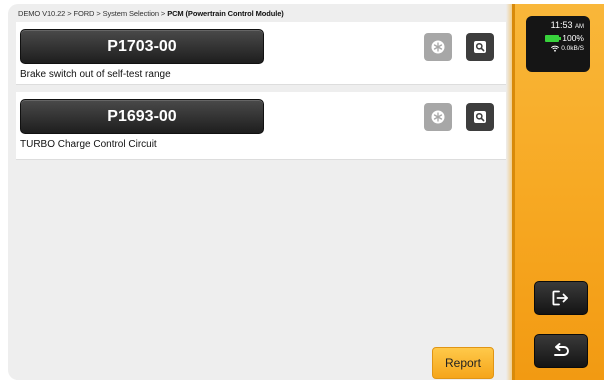  I want to click on status-clock: 11:53, so click(561, 25).